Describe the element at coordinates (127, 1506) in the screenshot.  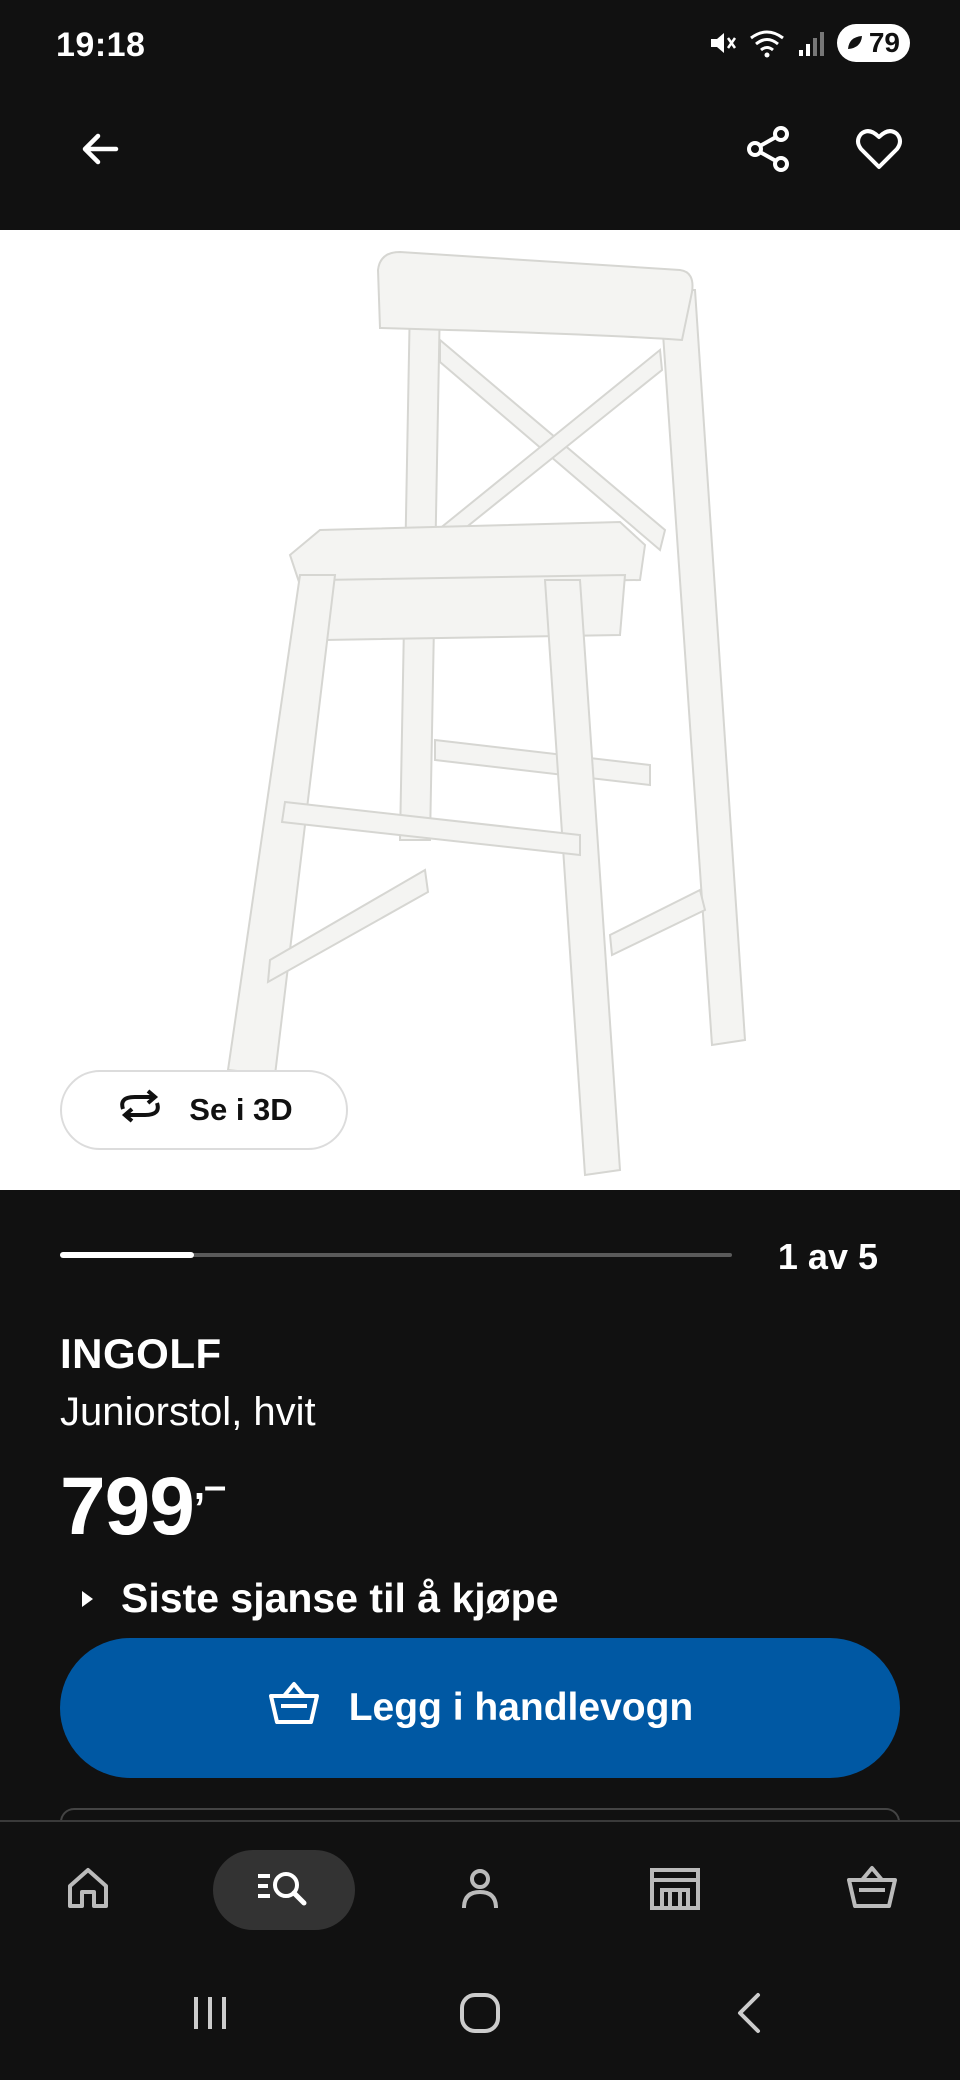
I see `price-value: 799` at that location.